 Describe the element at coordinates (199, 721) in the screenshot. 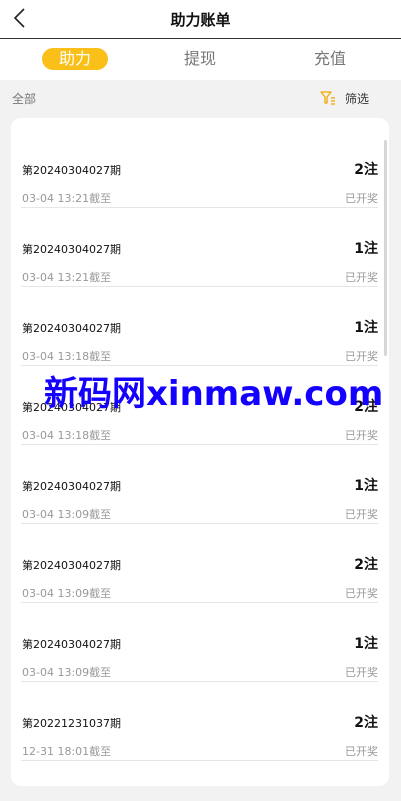

I see `list-item: 第20221231037期 2注 12-31 18:01截至 已开奖` at that location.